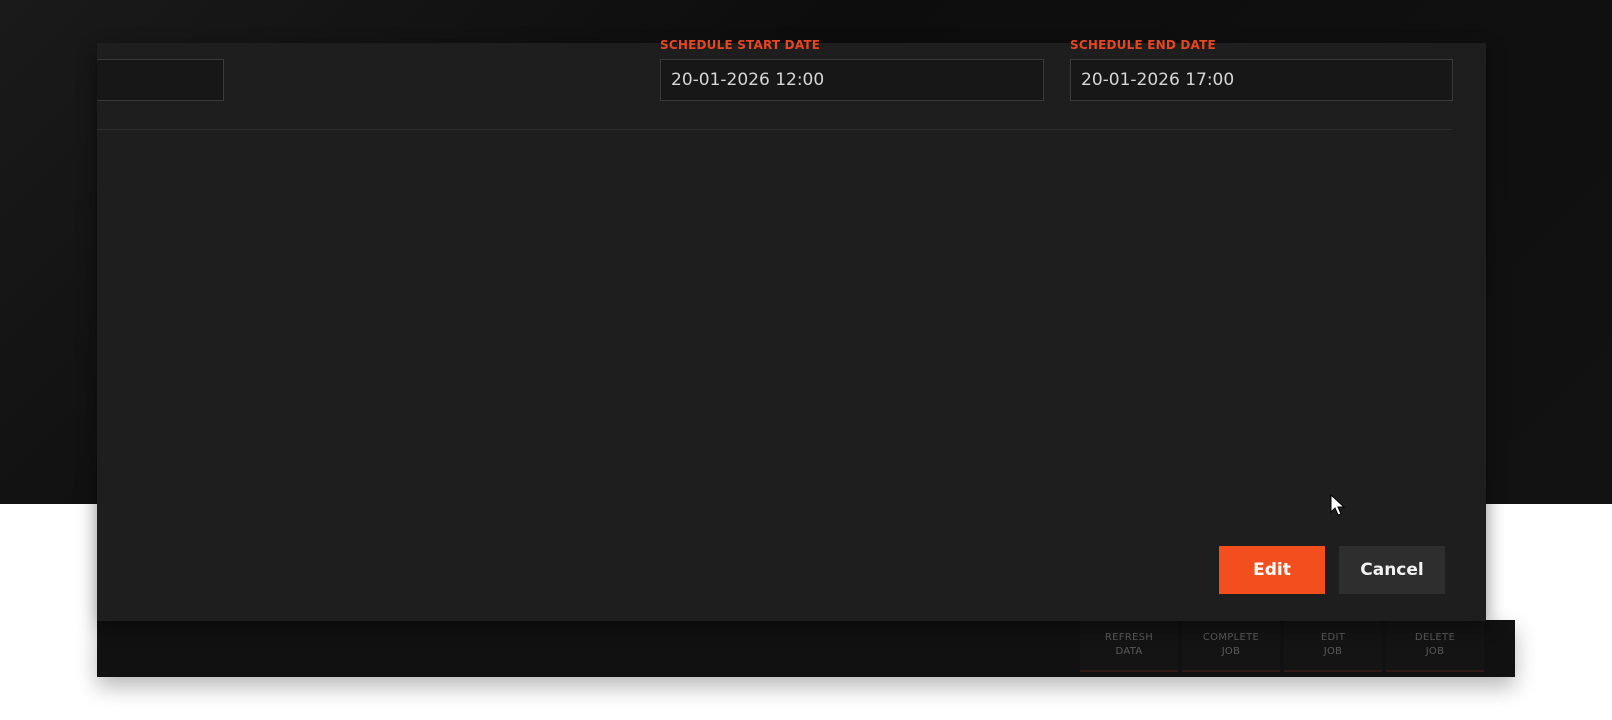 The width and height of the screenshot is (1612, 720). Describe the element at coordinates (774, 129) in the screenshot. I see `section-divider` at that location.